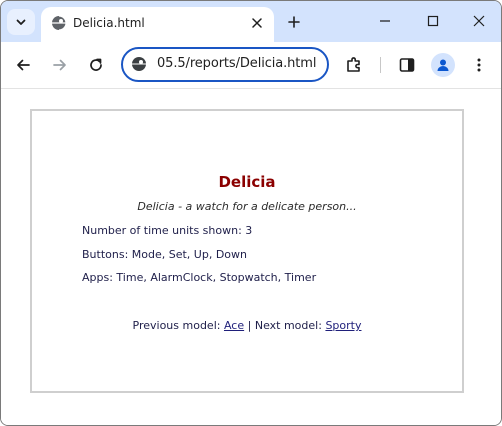 The image size is (502, 426). I want to click on reload-button, so click(96, 65).